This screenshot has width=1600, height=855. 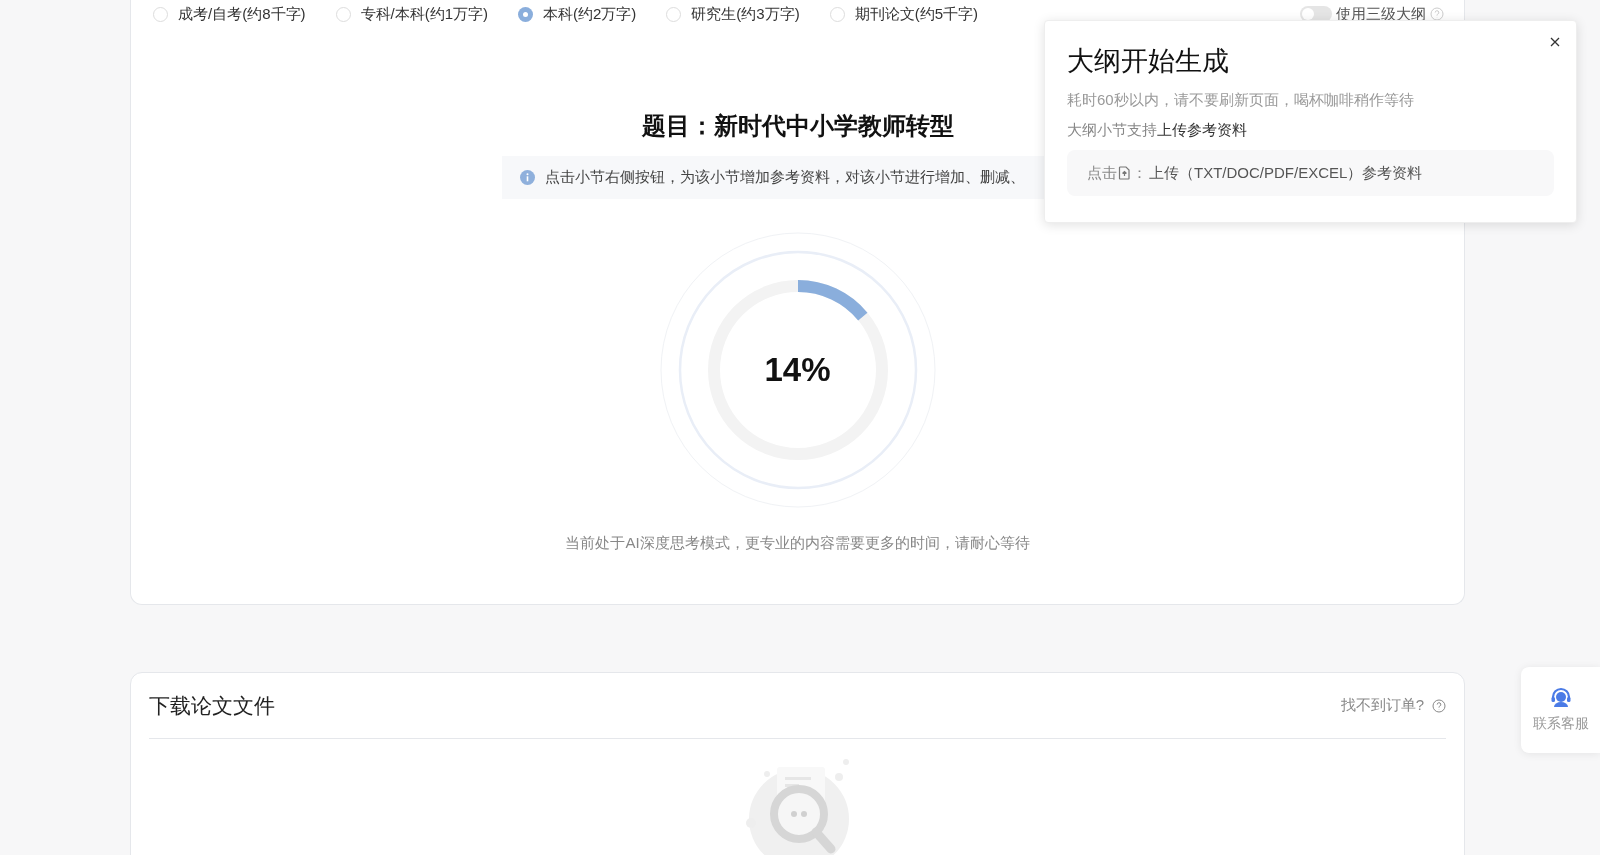 I want to click on upload-icon, so click(x=1124, y=172).